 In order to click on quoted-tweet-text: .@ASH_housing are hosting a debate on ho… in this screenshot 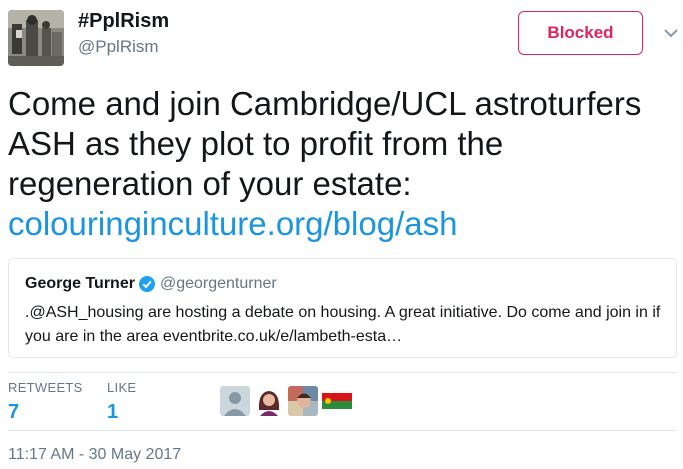, I will do `click(343, 324)`.